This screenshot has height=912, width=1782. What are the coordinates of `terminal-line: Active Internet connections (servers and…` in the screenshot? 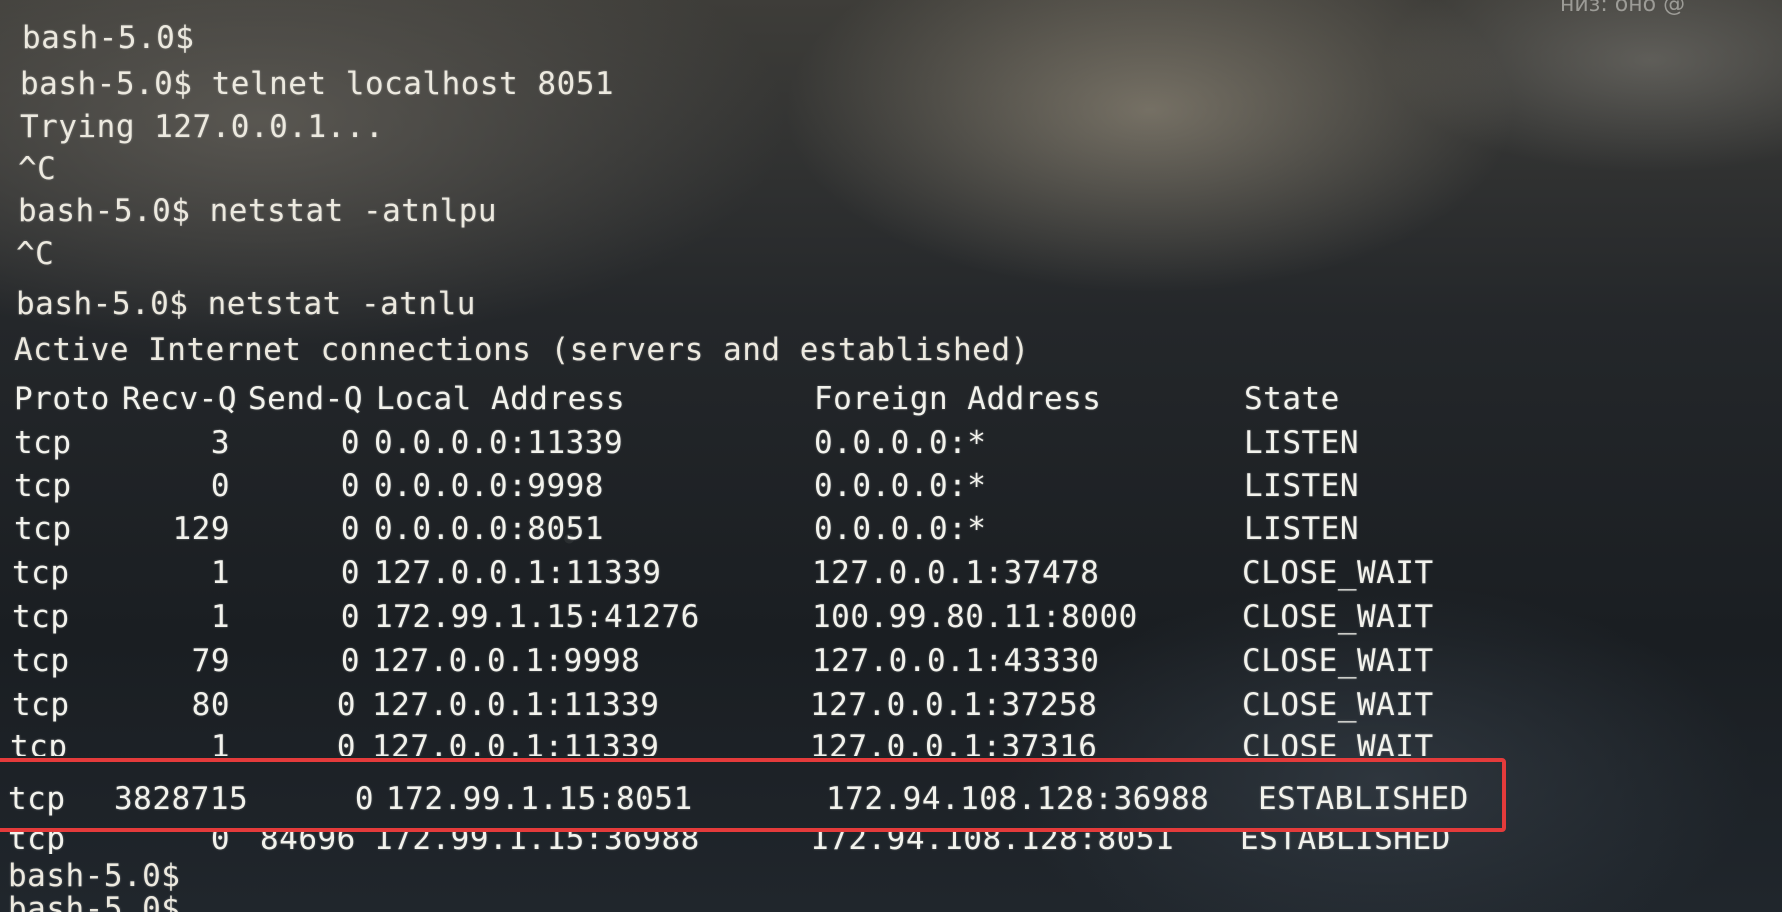 It's located at (522, 350).